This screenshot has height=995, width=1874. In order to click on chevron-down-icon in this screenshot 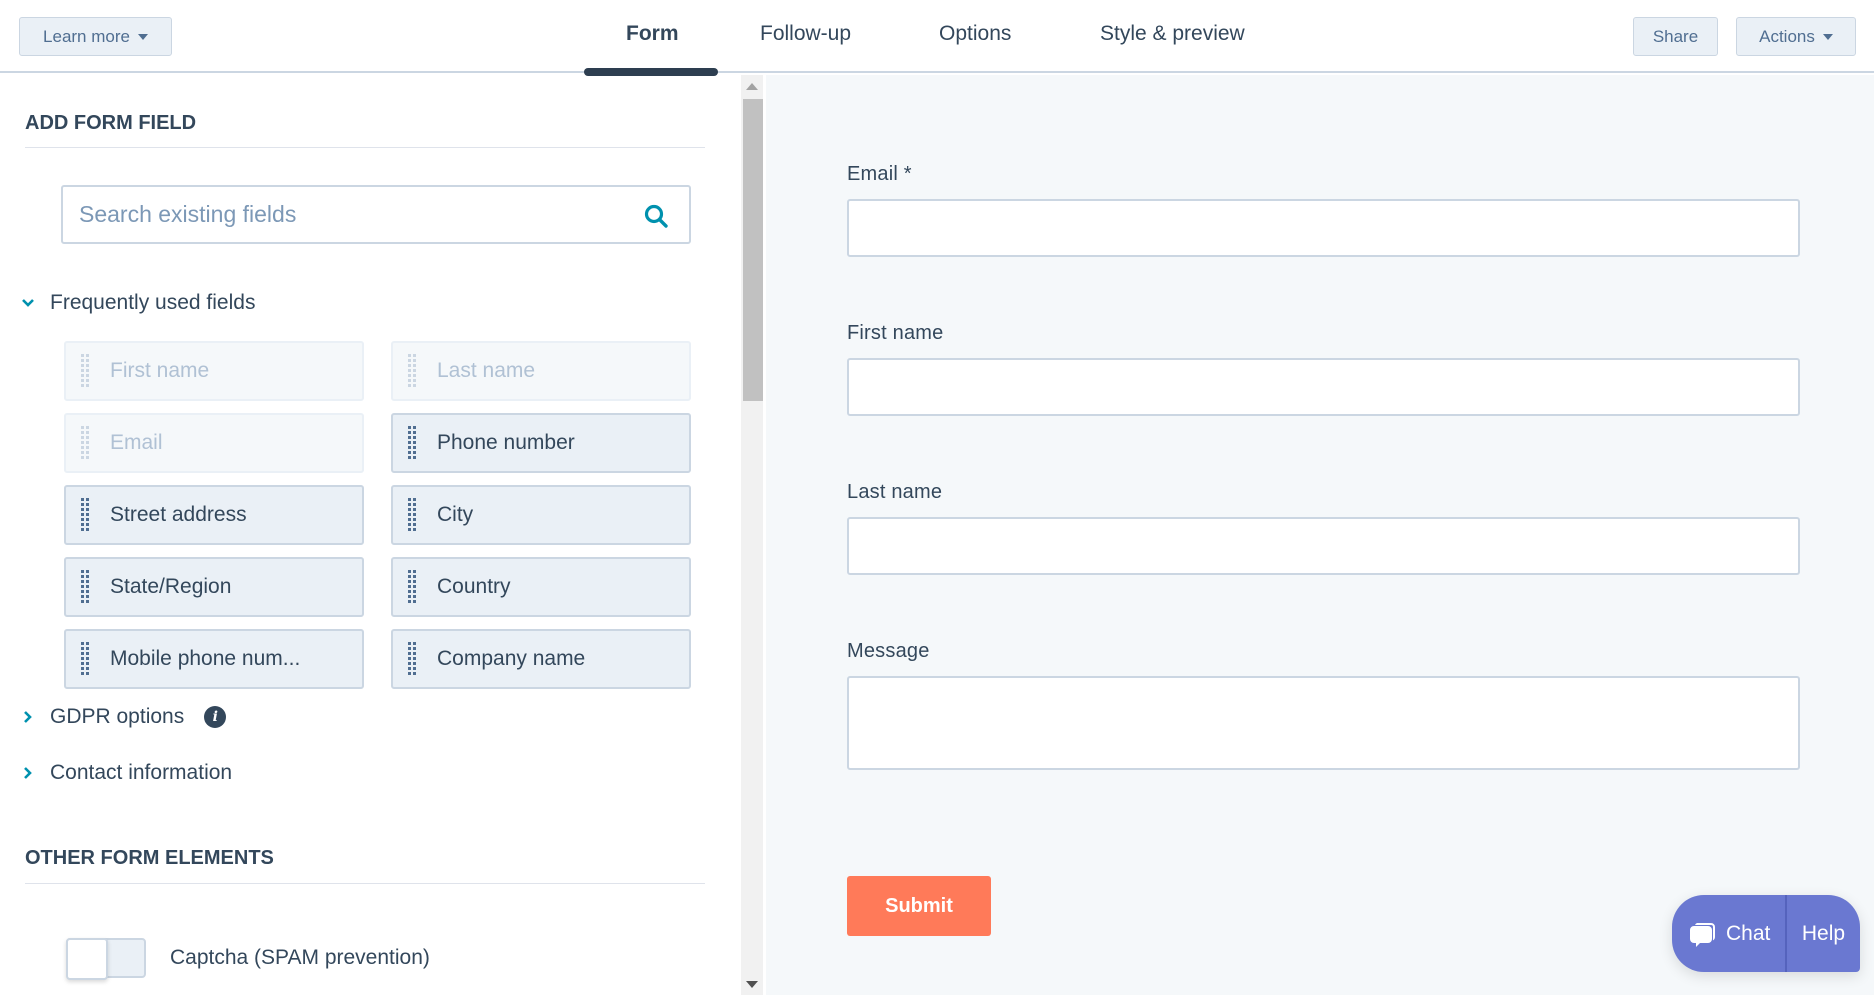, I will do `click(28, 303)`.